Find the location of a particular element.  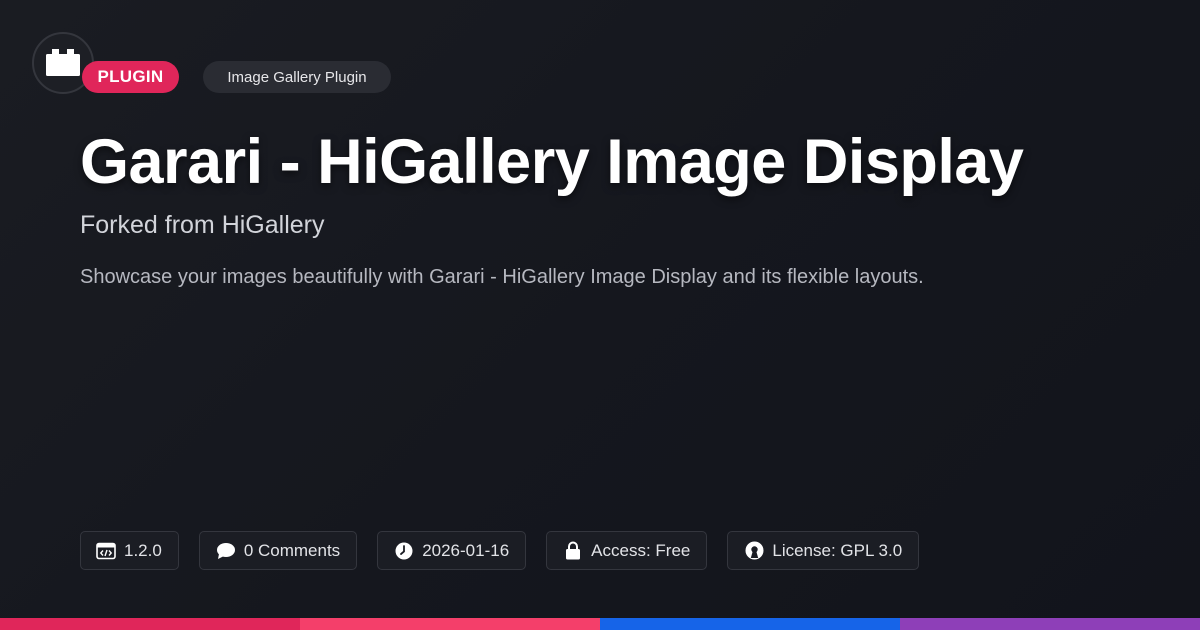

comments-chip: 0 Comments is located at coordinates (278, 550).